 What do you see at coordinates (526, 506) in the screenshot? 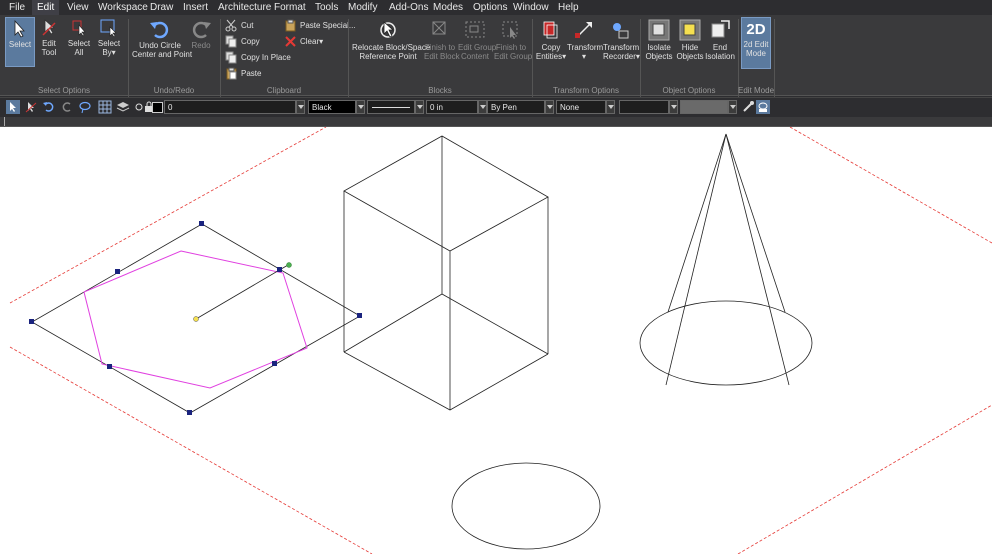
I see `ellipse` at bounding box center [526, 506].